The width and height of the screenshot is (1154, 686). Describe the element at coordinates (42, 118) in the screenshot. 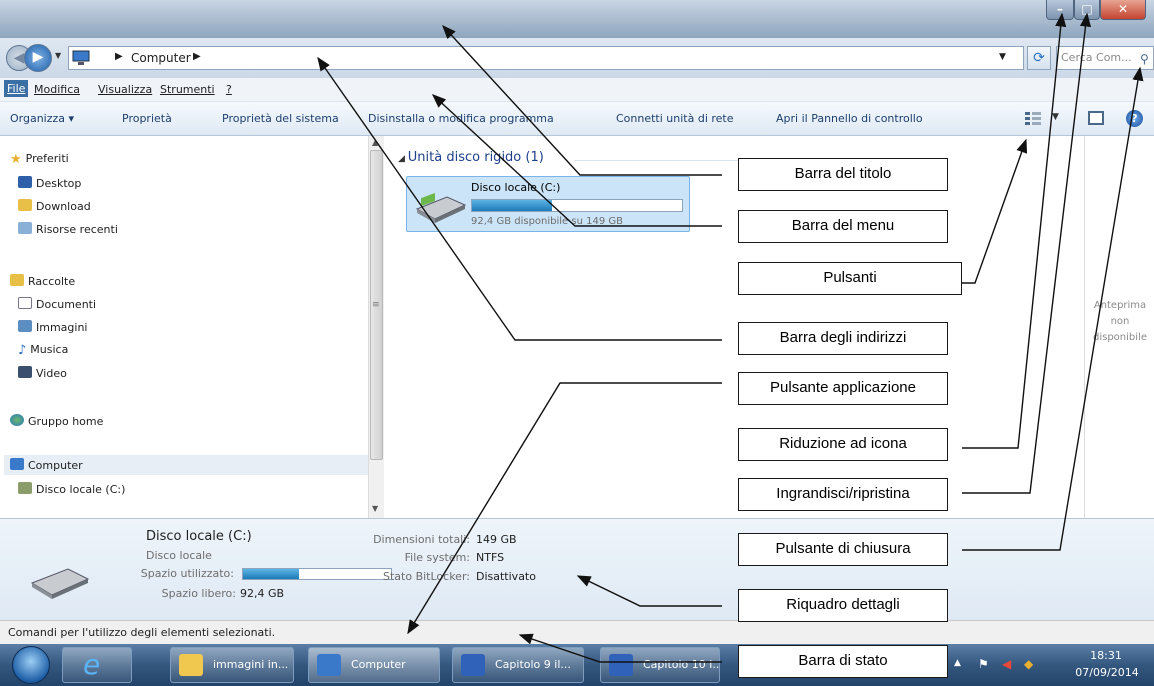

I see `organizza-button: Organizza ▾` at that location.